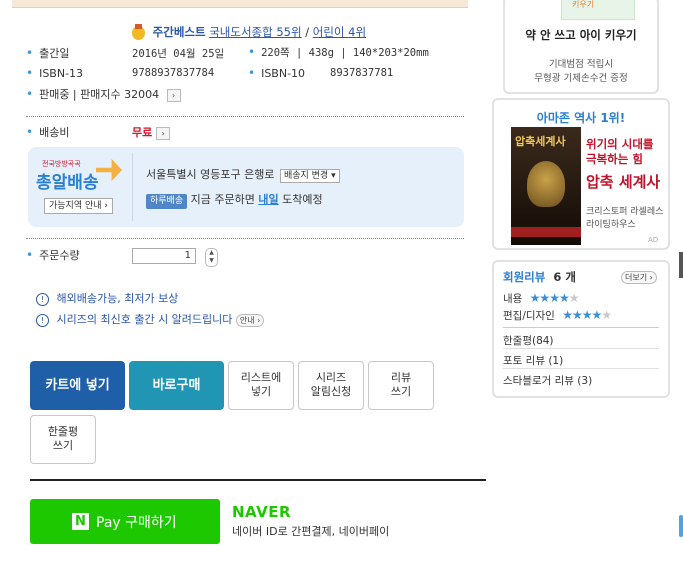 The height and width of the screenshot is (569, 683). Describe the element at coordinates (255, 32) in the screenshot. I see `rank-general-link: 국내도서종합 55위` at that location.